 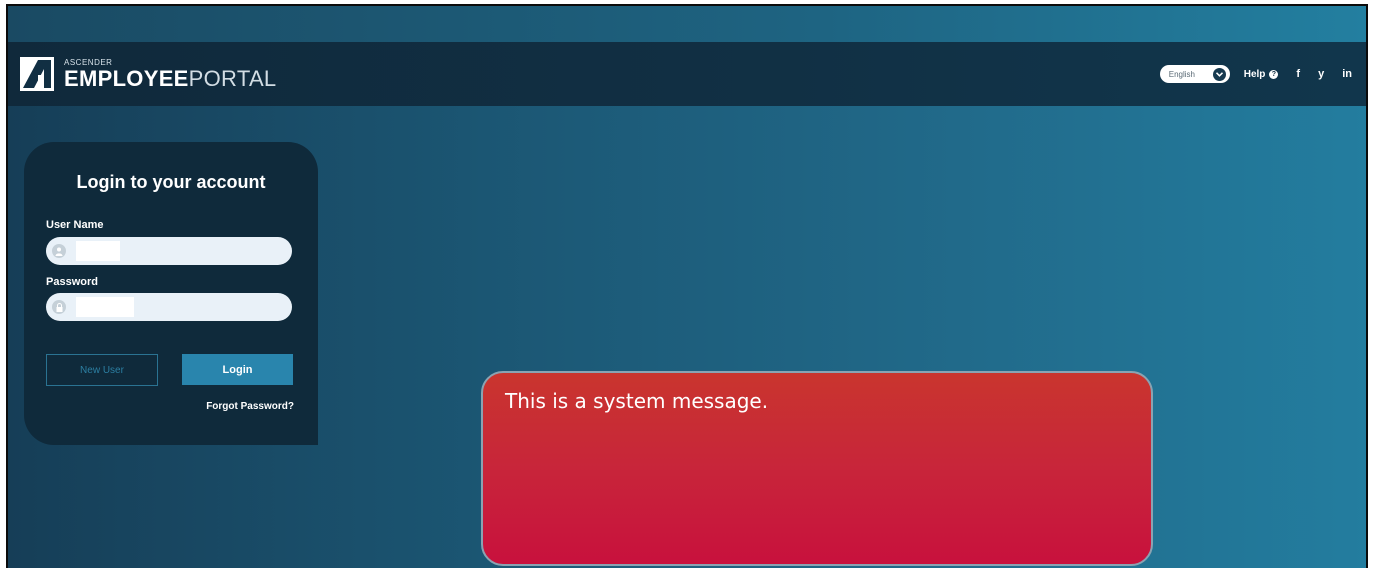 What do you see at coordinates (169, 251) in the screenshot?
I see `username-field` at bounding box center [169, 251].